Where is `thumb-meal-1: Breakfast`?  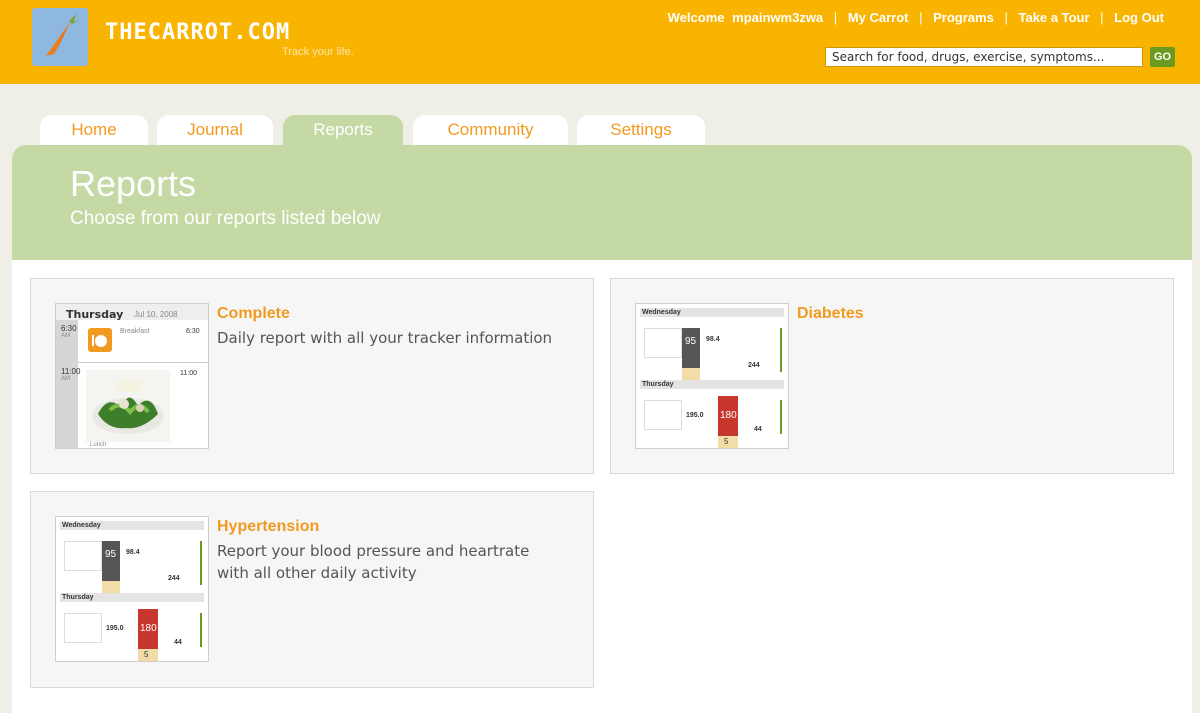 thumb-meal-1: Breakfast is located at coordinates (135, 331).